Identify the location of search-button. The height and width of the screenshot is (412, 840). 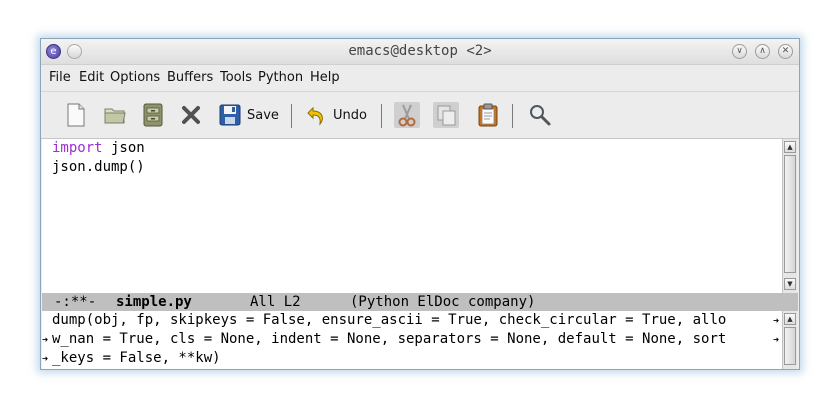
(540, 115).